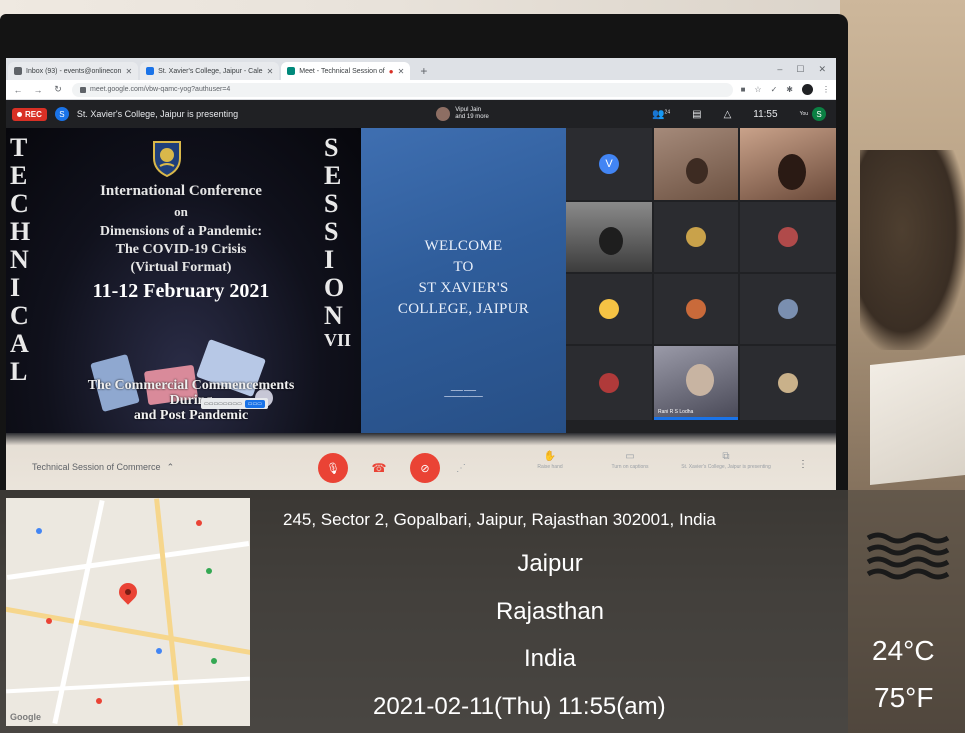 This screenshot has width=965, height=733. Describe the element at coordinates (789, 89) in the screenshot. I see `puzzle-extension-icon: ✱` at that location.